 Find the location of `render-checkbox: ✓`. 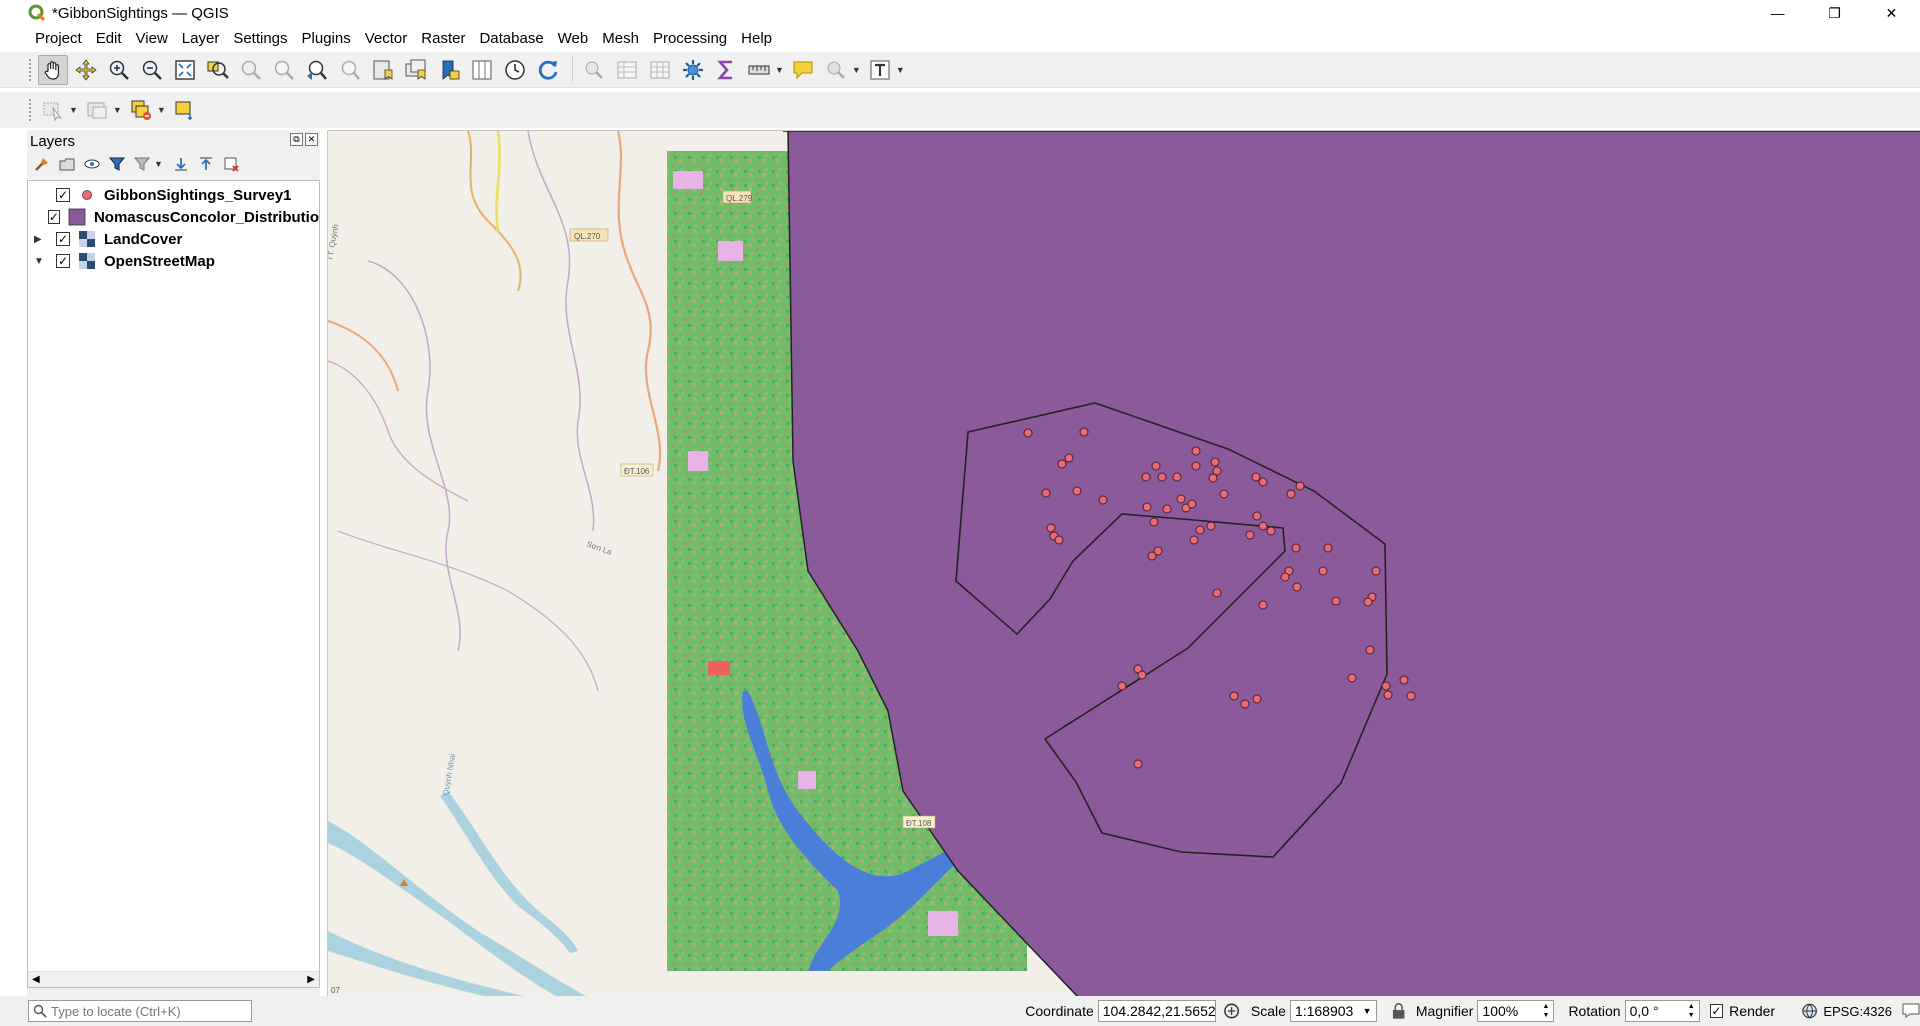

render-checkbox: ✓ is located at coordinates (1716, 1011).